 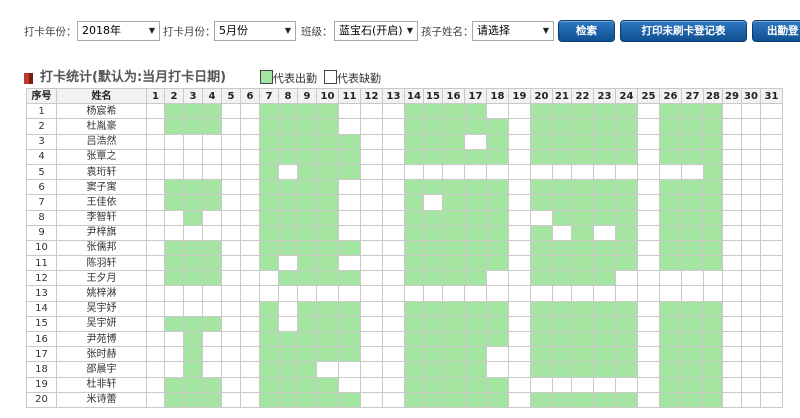 What do you see at coordinates (626, 96) in the screenshot?
I see `header-day: 24` at bounding box center [626, 96].